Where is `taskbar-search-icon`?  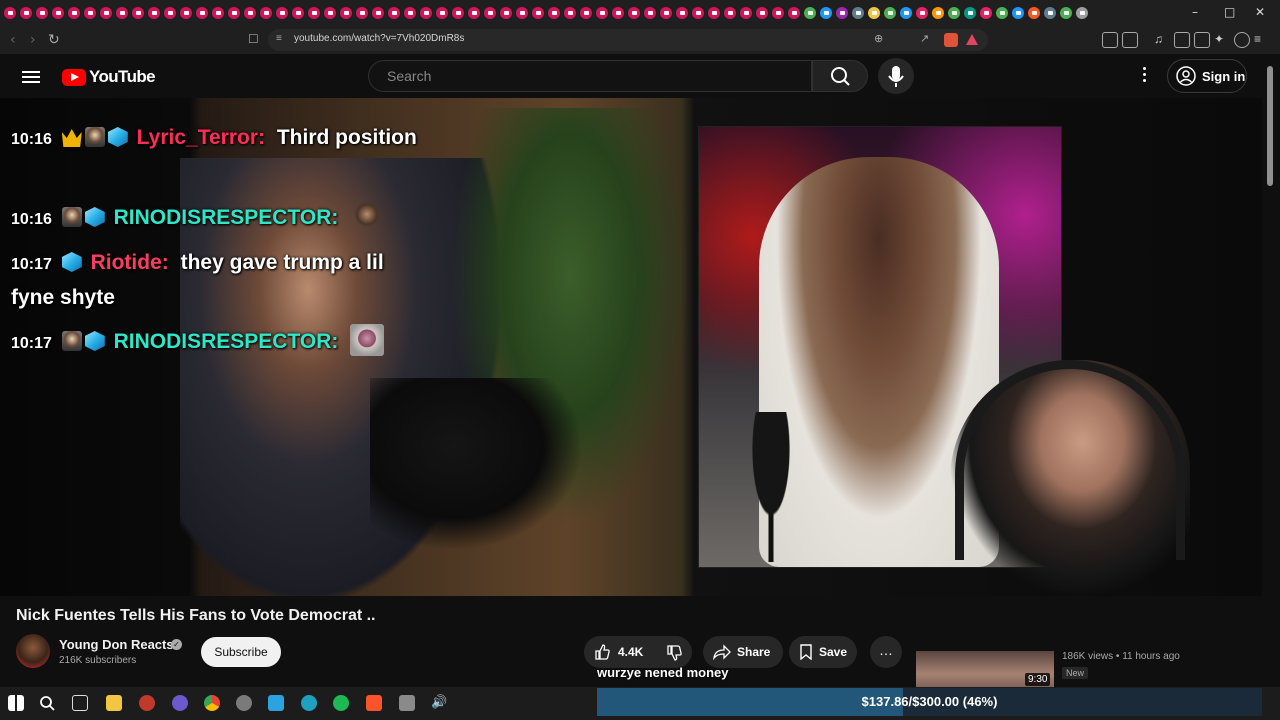
taskbar-search-icon is located at coordinates (47, 703).